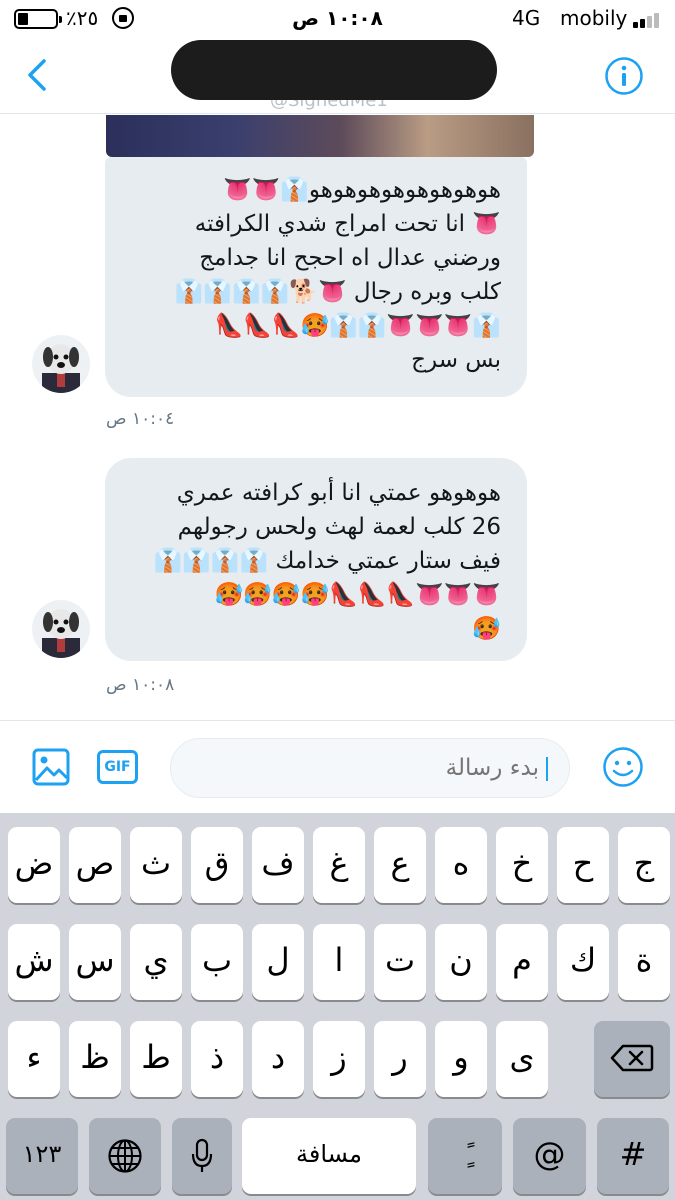  What do you see at coordinates (42, 1156) in the screenshot?
I see `numbers-key: ١٢٣` at bounding box center [42, 1156].